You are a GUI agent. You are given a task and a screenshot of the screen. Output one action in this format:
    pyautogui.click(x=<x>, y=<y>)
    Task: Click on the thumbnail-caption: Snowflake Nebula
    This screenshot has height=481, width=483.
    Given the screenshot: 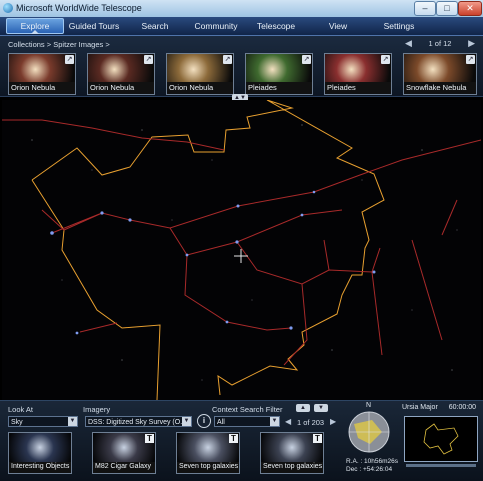 What is the action you would take?
    pyautogui.click(x=436, y=87)
    